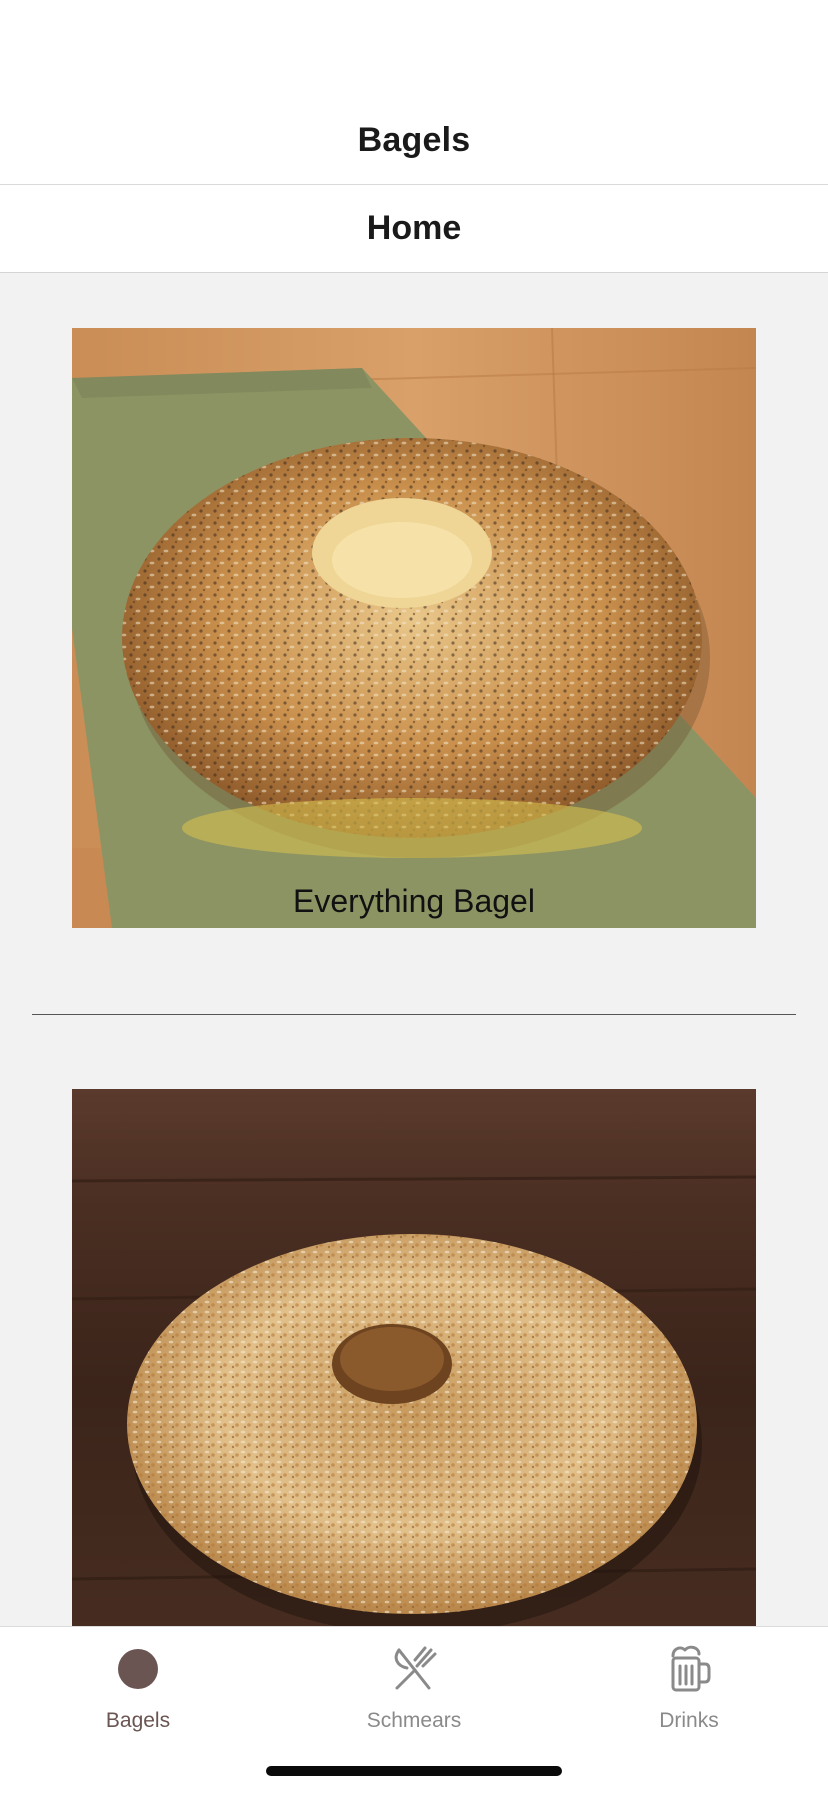 Image resolution: width=828 pixels, height=1793 pixels. I want to click on home-indicator, so click(414, 1771).